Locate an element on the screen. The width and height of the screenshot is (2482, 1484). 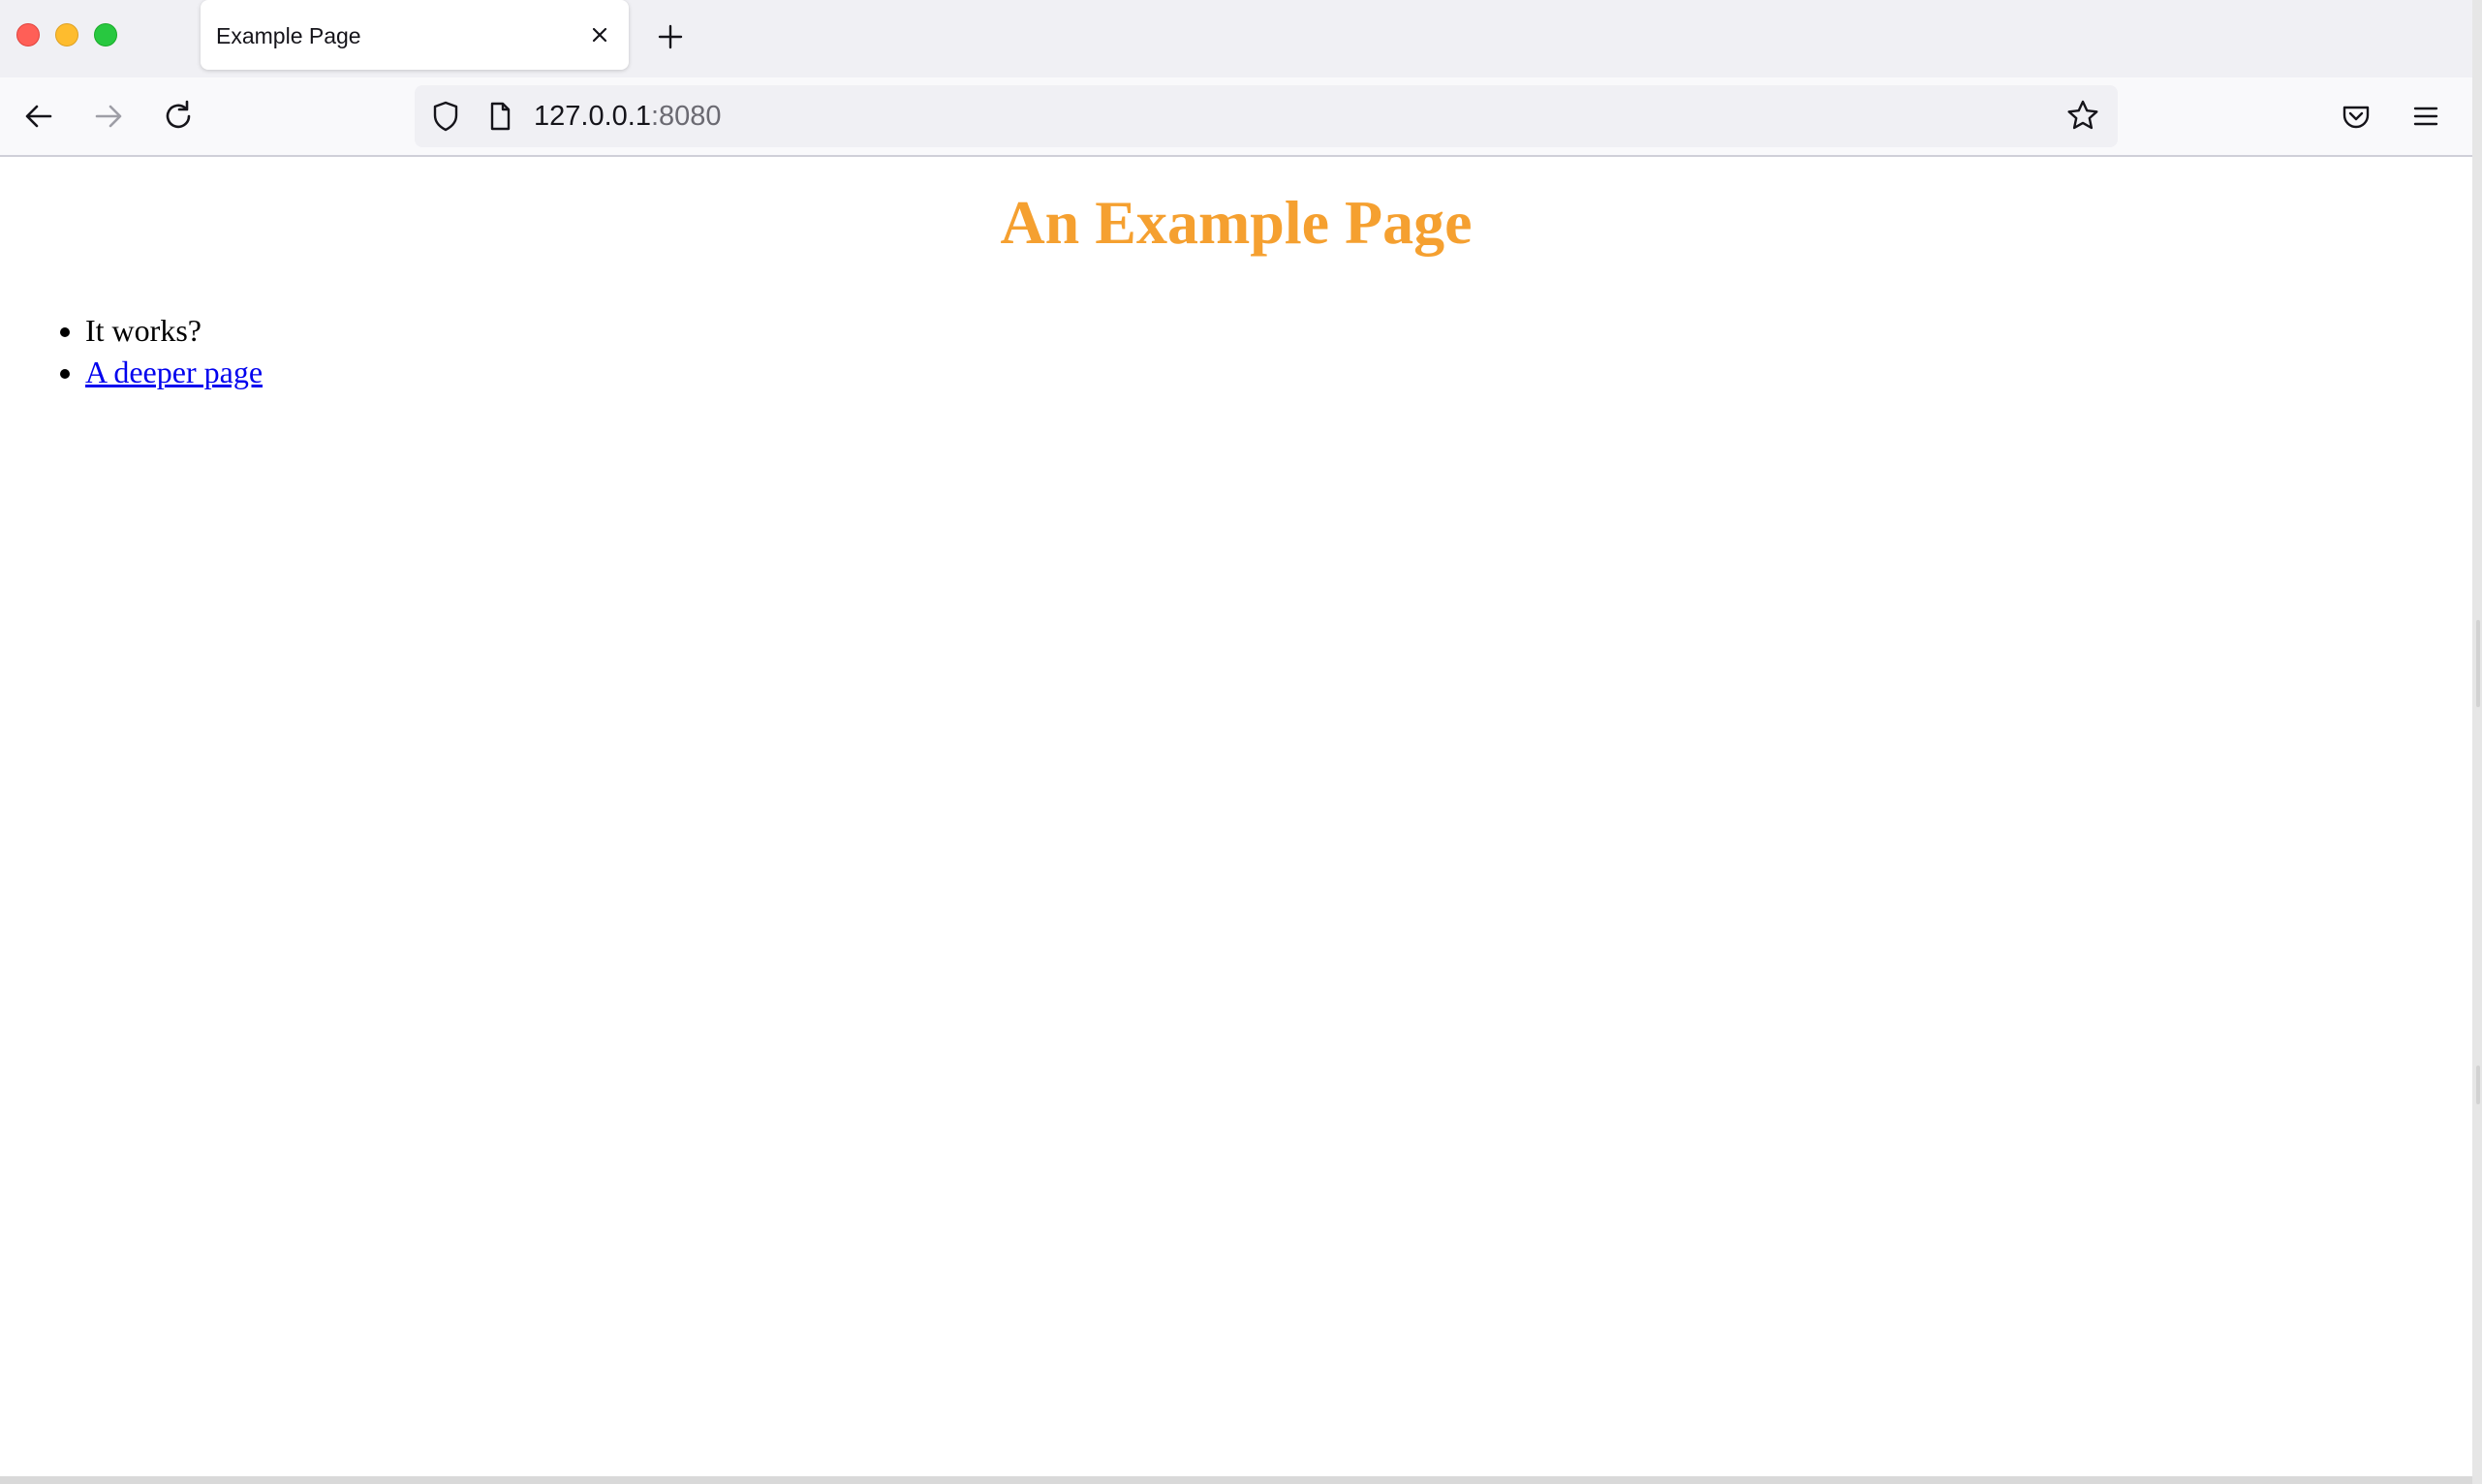
url-text: 127.0.0.1:8080 is located at coordinates (628, 116).